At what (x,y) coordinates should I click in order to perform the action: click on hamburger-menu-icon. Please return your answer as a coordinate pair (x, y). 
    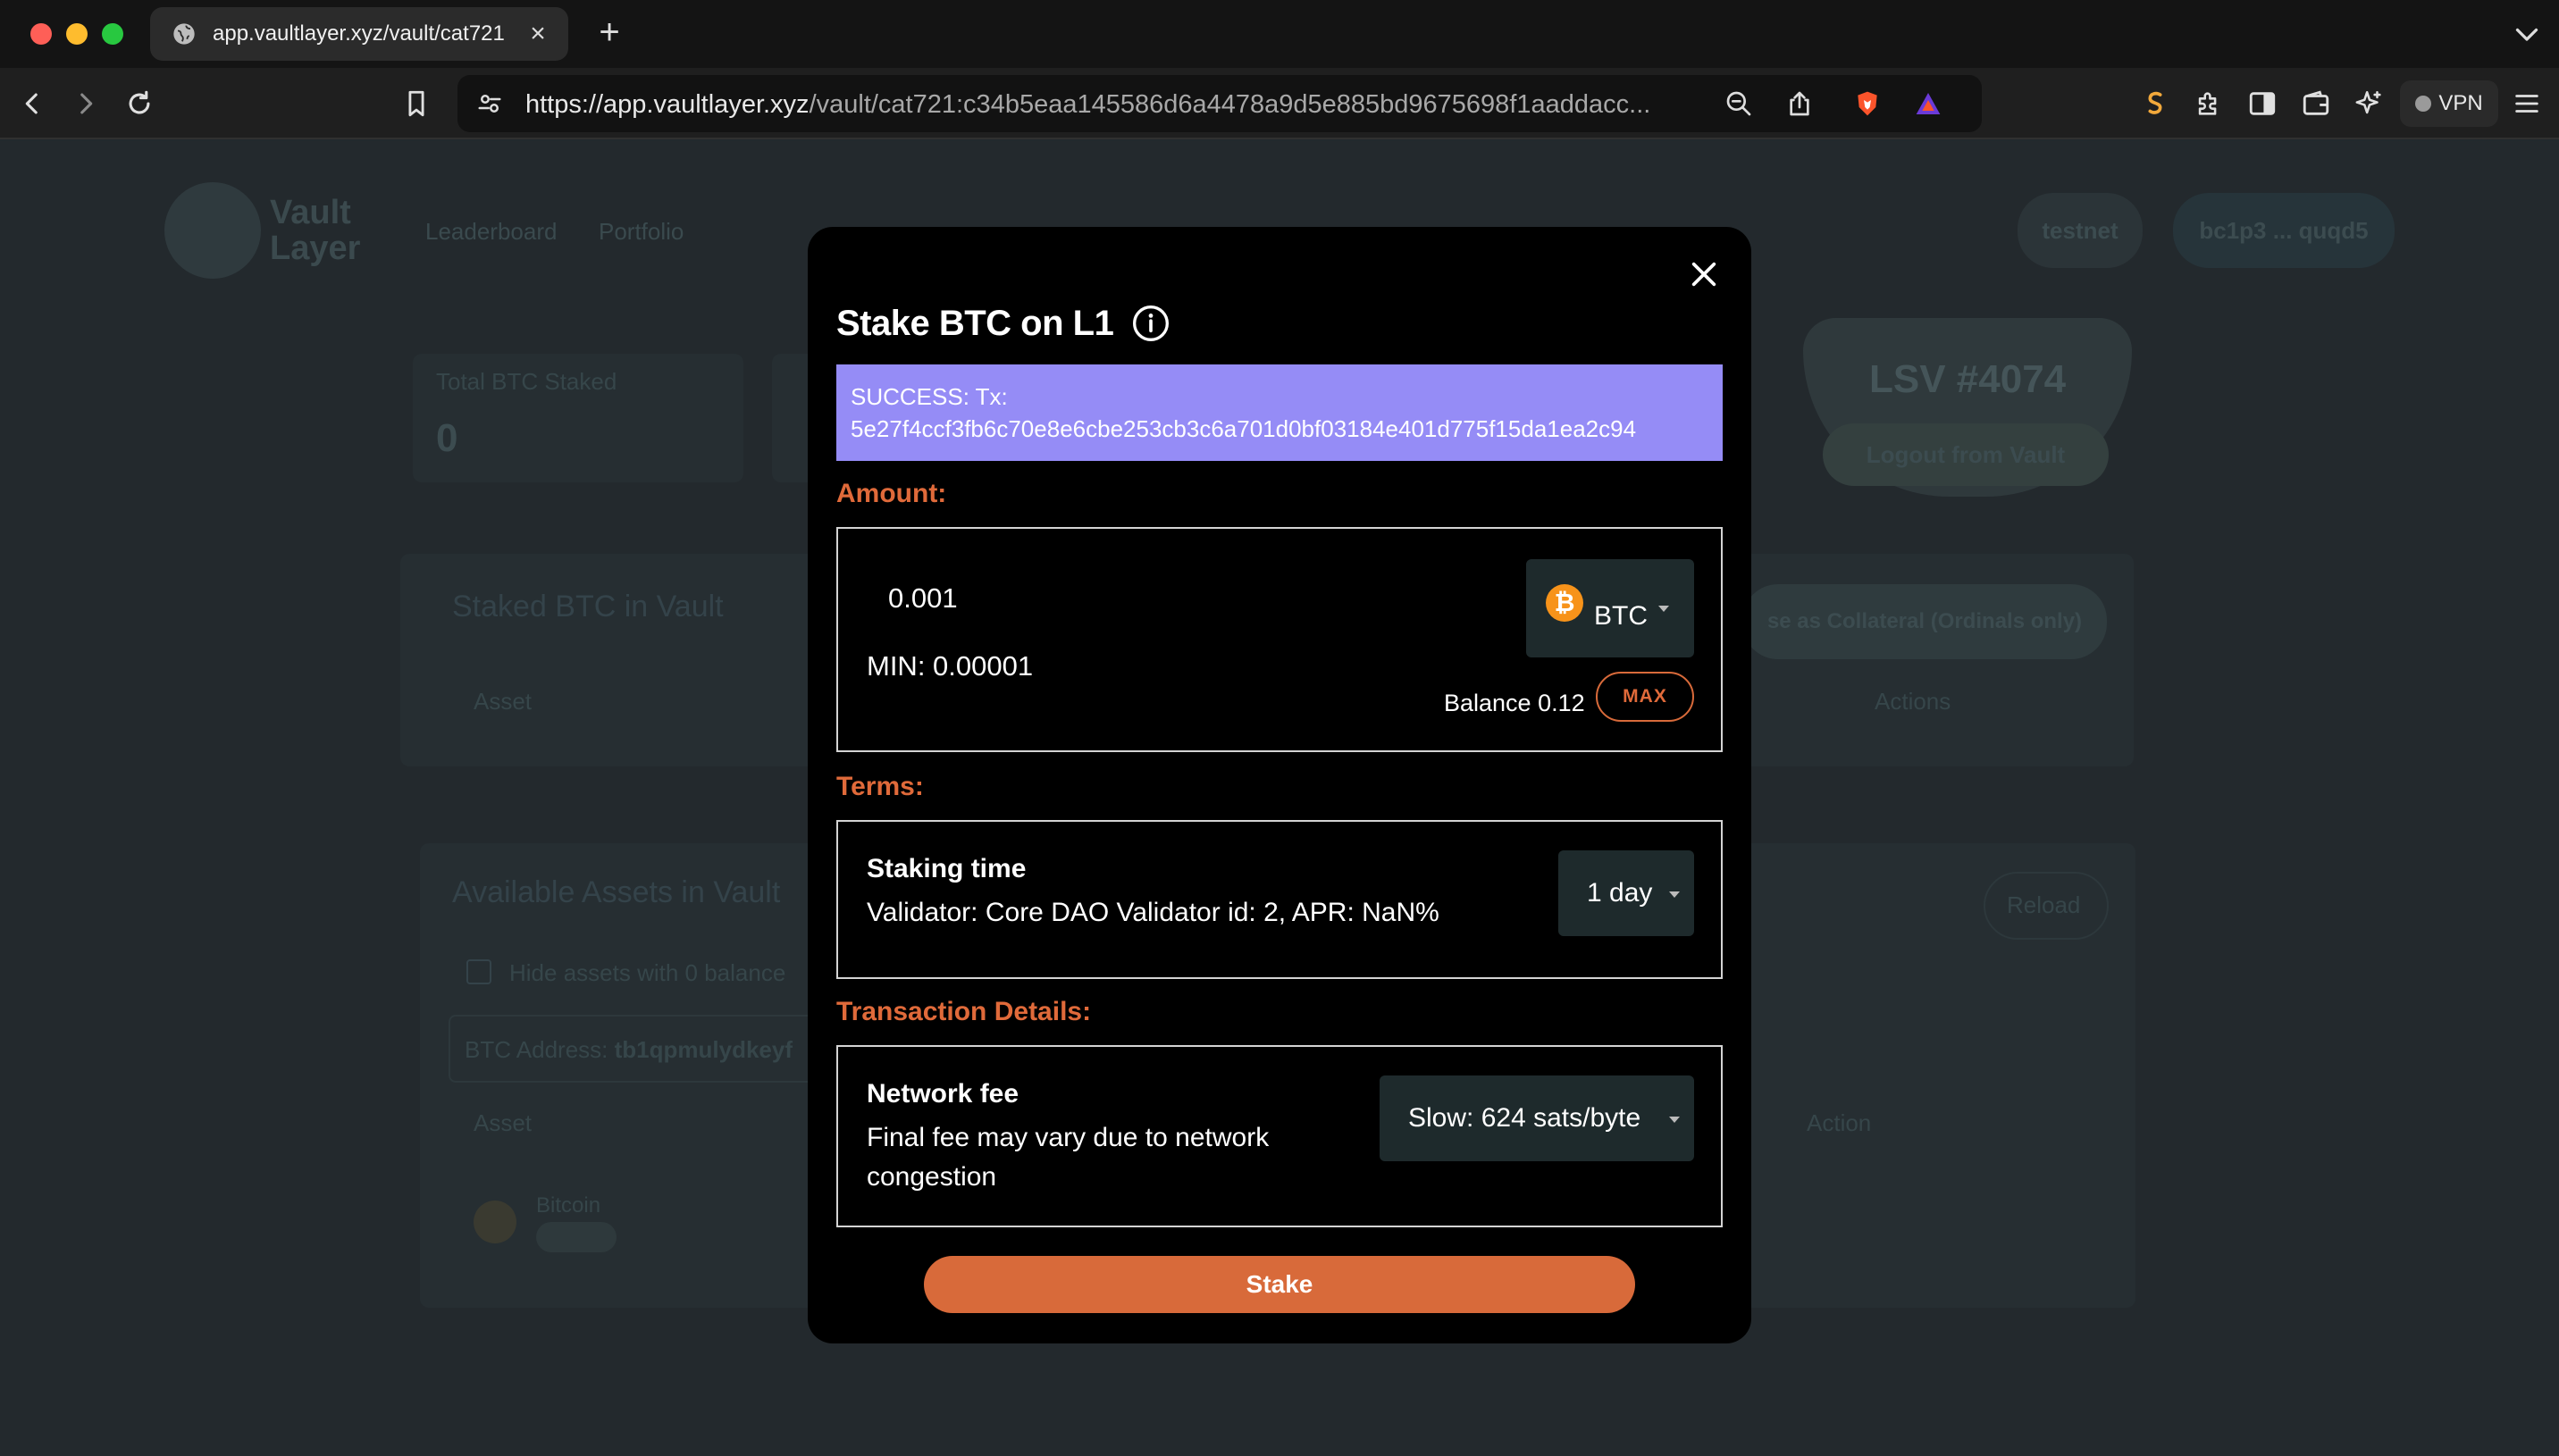
    Looking at the image, I should click on (2526, 104).